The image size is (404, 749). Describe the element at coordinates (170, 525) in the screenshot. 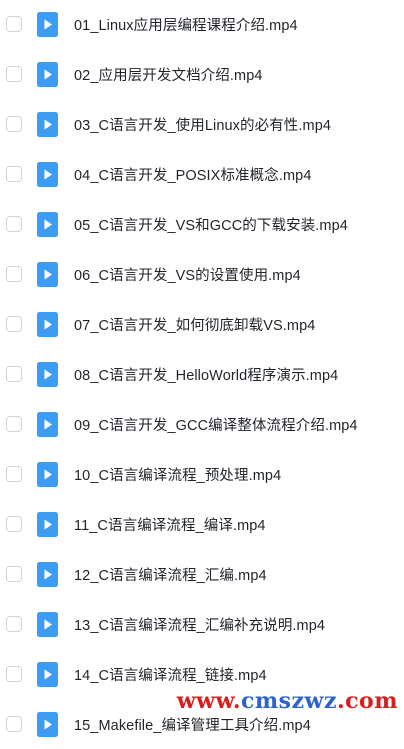

I see `file-name: 11_C语言编译流程_编译.mp4` at that location.